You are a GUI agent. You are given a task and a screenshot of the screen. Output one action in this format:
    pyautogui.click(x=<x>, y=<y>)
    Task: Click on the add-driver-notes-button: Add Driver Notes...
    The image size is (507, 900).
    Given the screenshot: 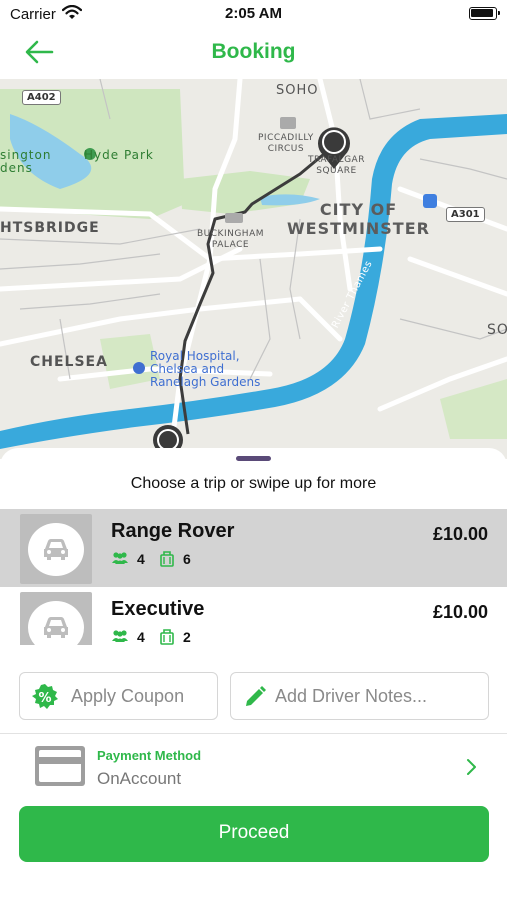 What is the action you would take?
    pyautogui.click(x=359, y=696)
    